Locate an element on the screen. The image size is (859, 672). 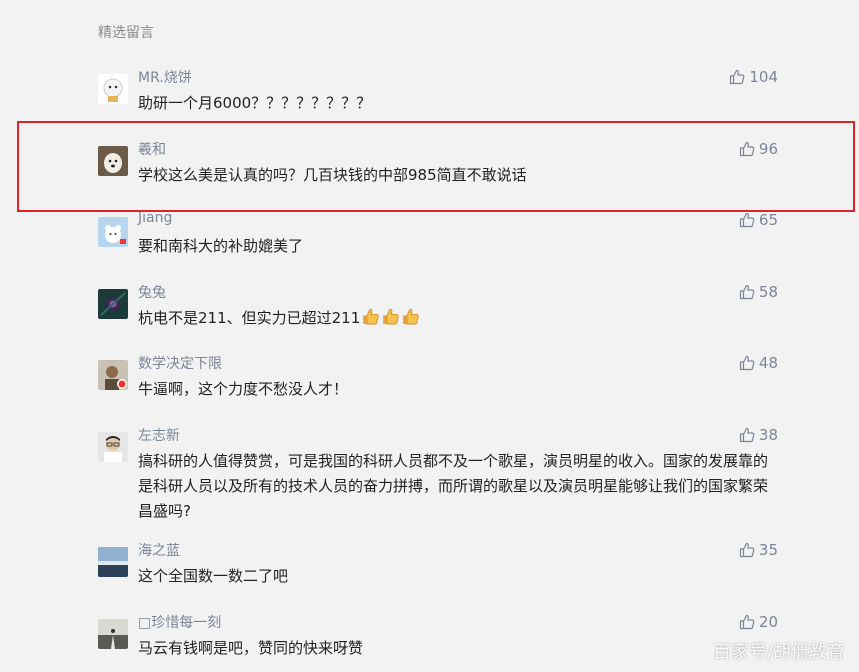
like-count: 65 is located at coordinates (768, 220).